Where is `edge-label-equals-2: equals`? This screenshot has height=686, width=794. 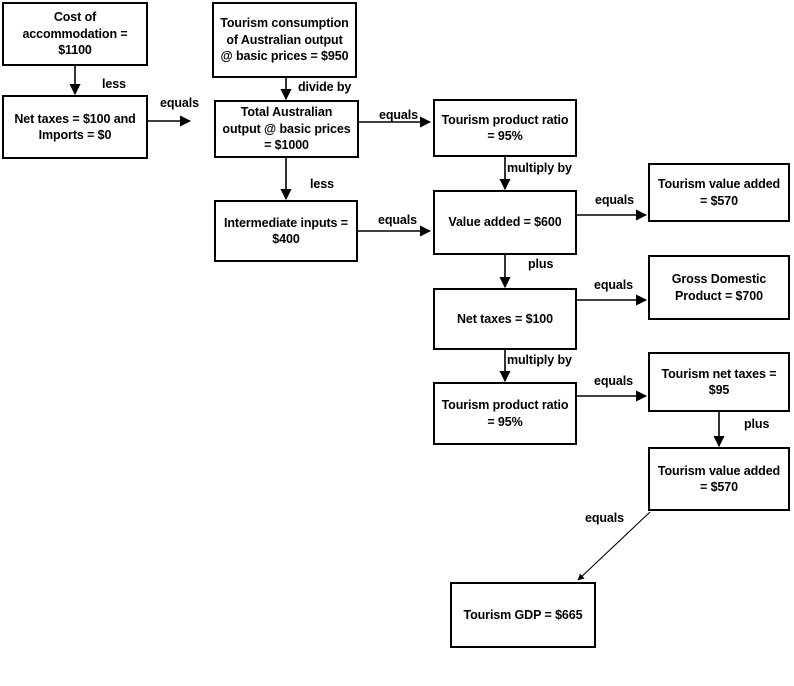
edge-label-equals-2: equals is located at coordinates (398, 115).